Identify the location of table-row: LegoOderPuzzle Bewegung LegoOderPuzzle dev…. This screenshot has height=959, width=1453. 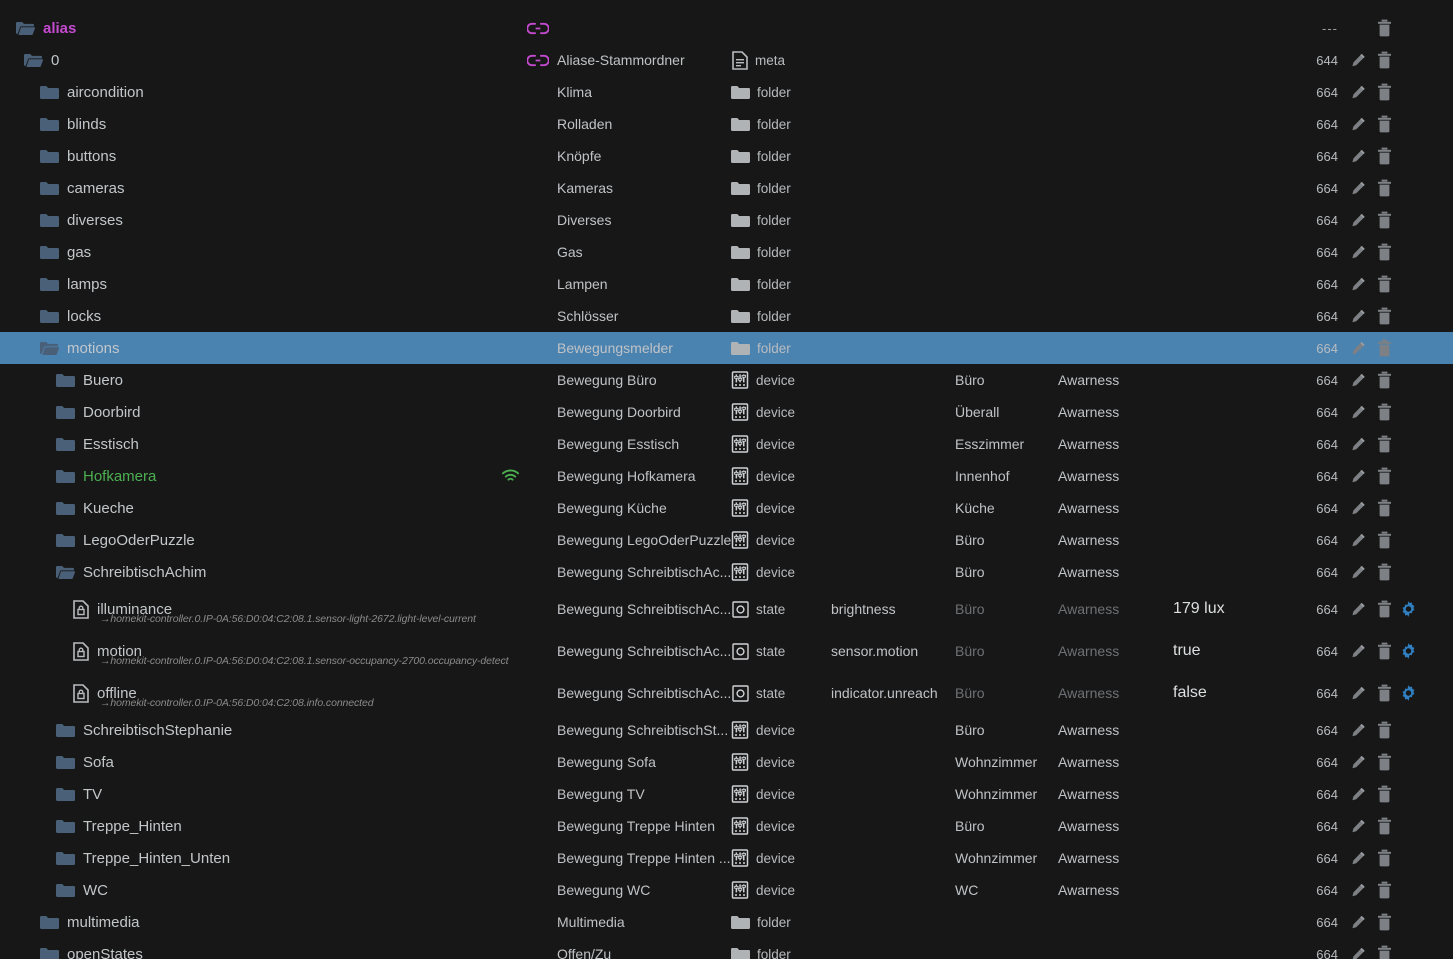
(726, 540).